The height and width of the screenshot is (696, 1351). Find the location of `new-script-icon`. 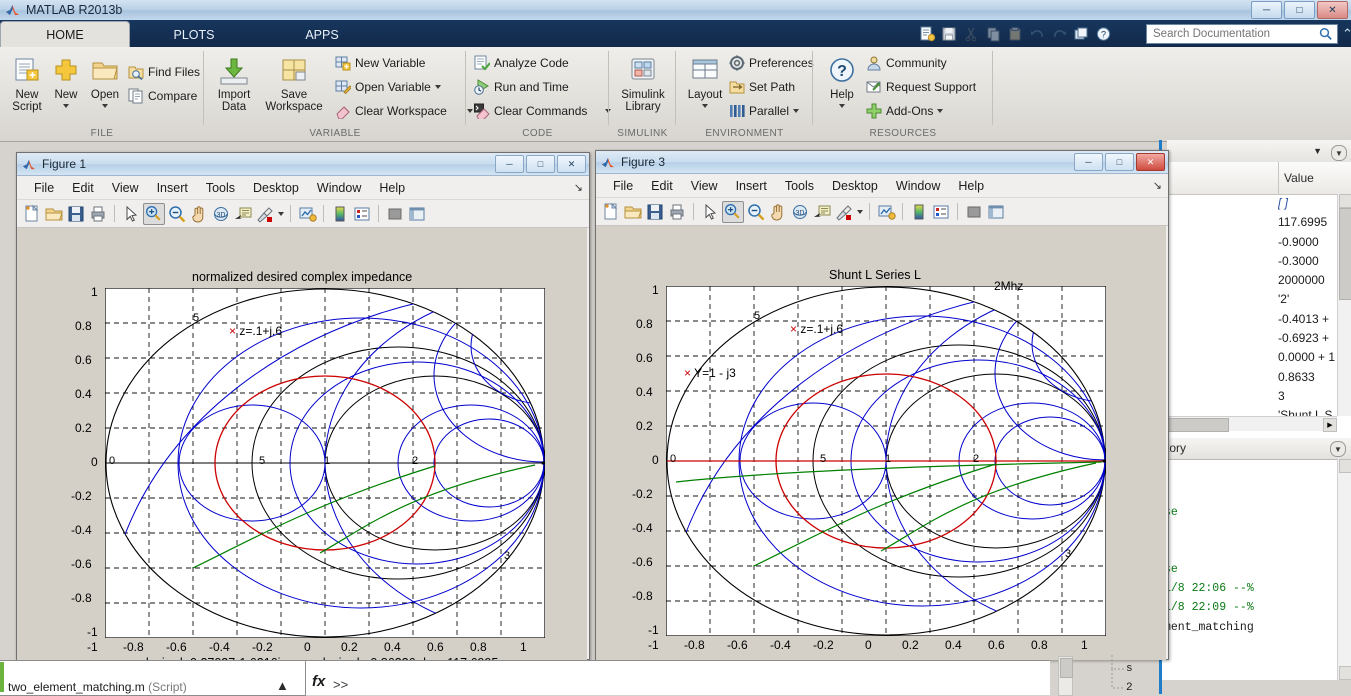

new-script-icon is located at coordinates (927, 34).